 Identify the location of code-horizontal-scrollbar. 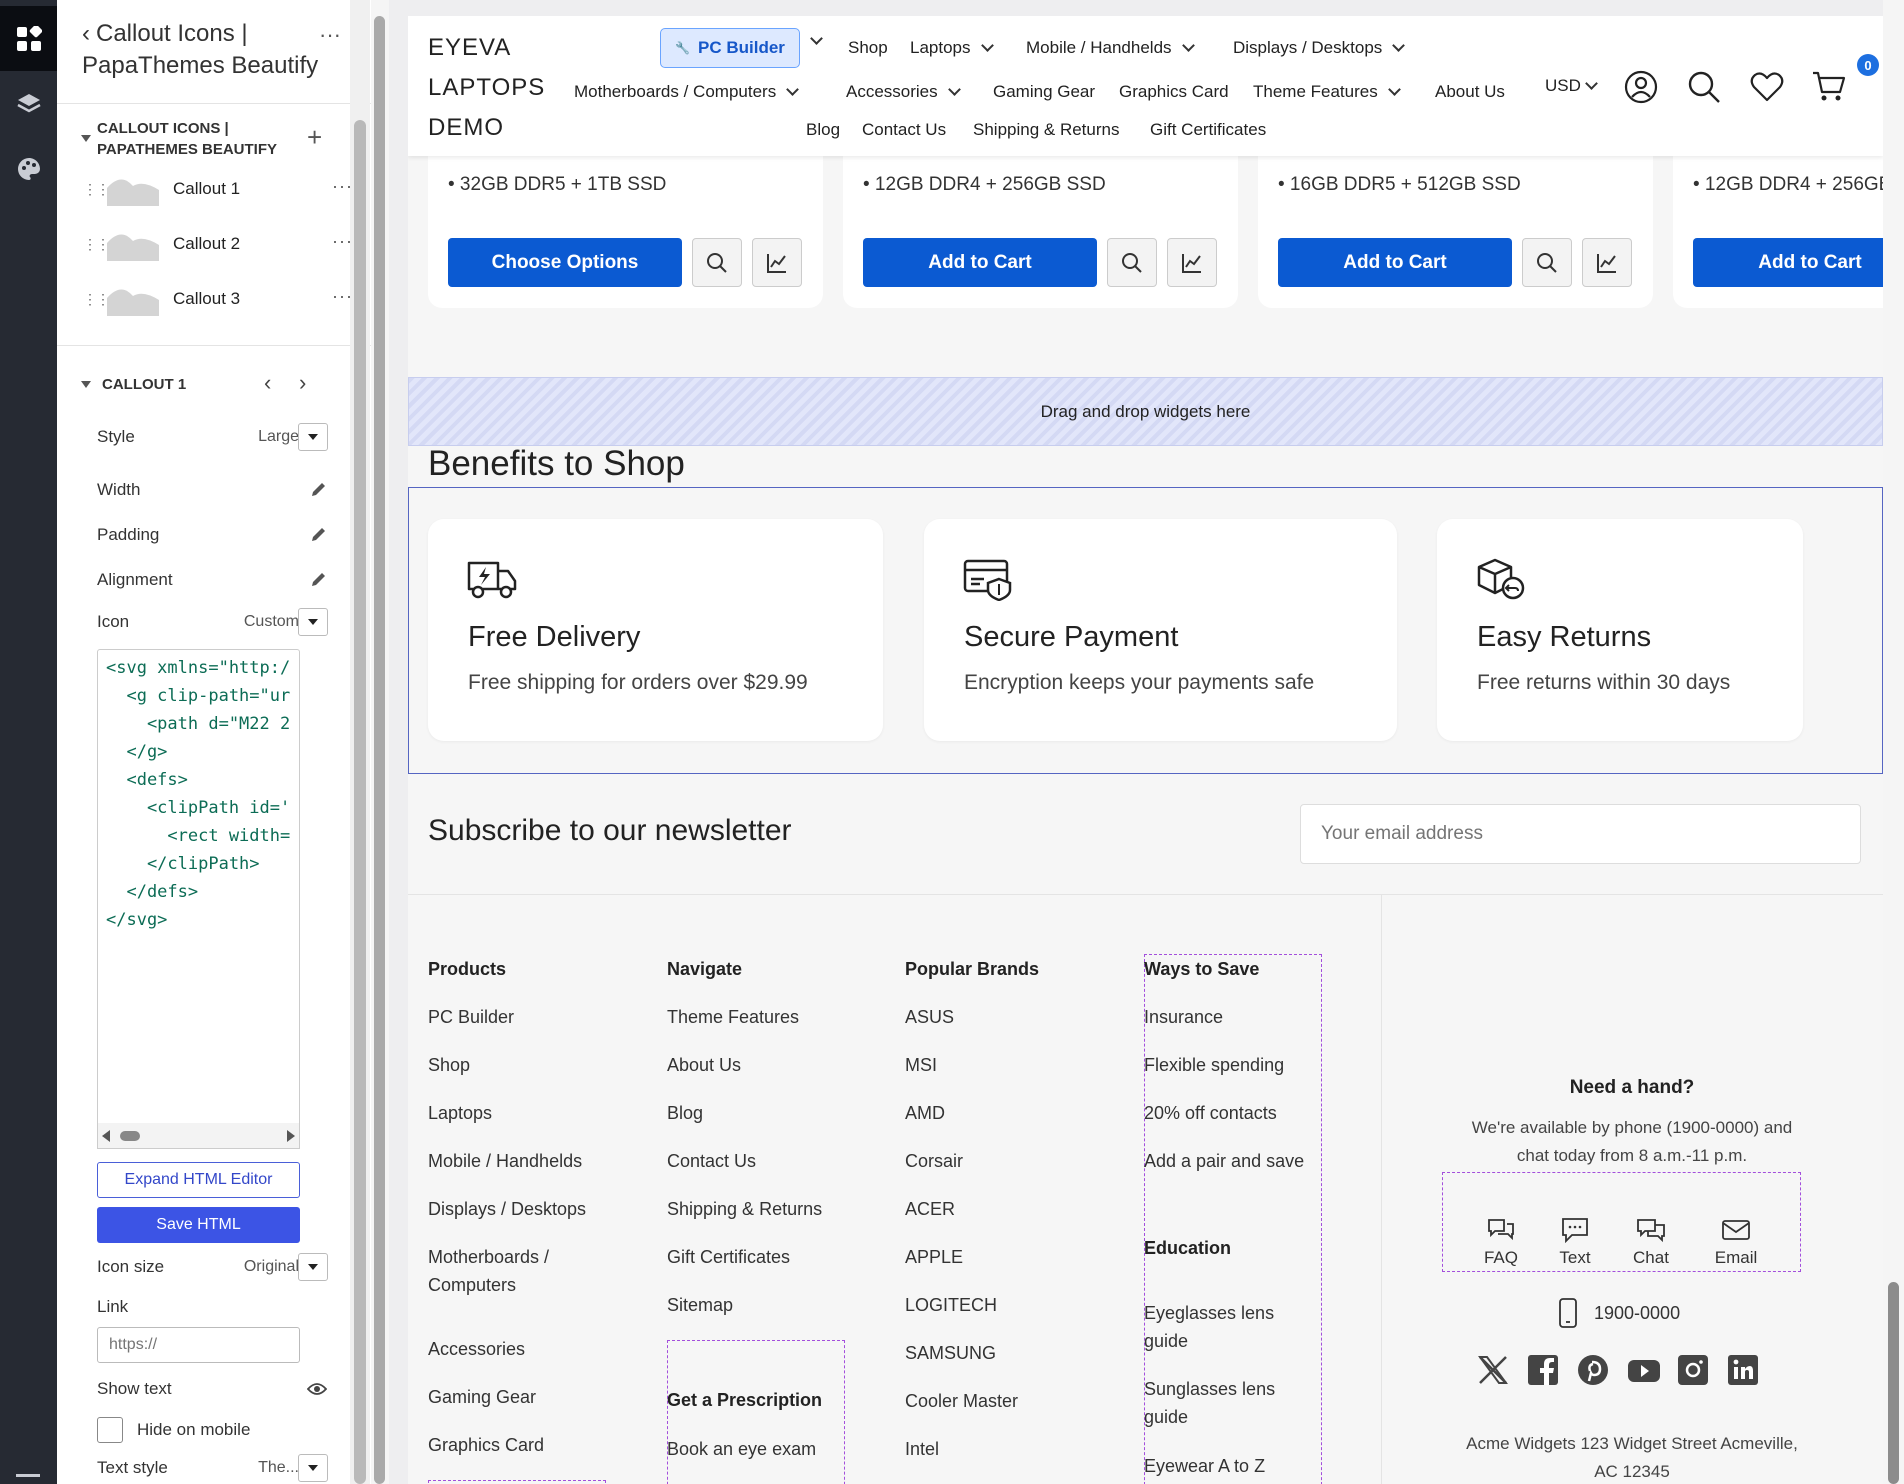
(198, 1136).